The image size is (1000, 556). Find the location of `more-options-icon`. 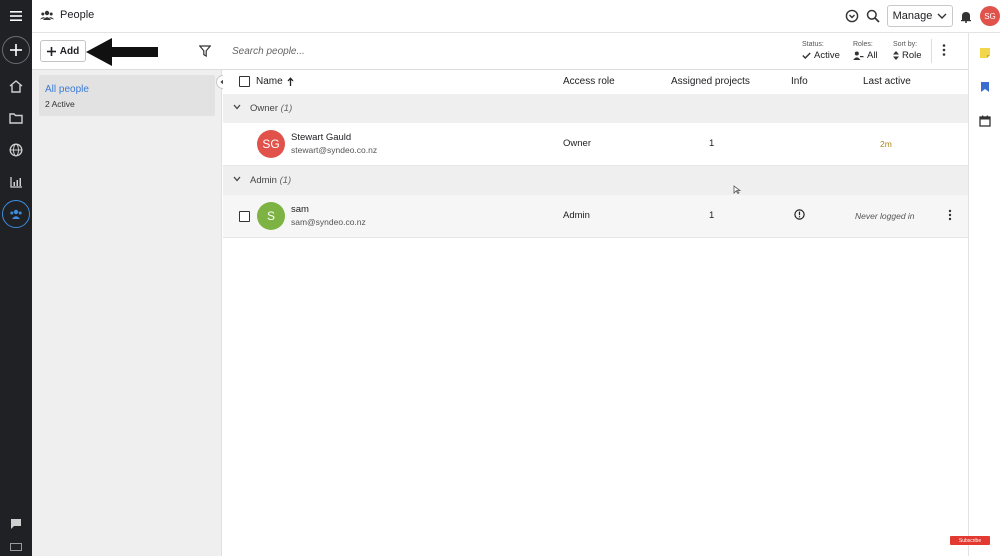

more-options-icon is located at coordinates (944, 52).